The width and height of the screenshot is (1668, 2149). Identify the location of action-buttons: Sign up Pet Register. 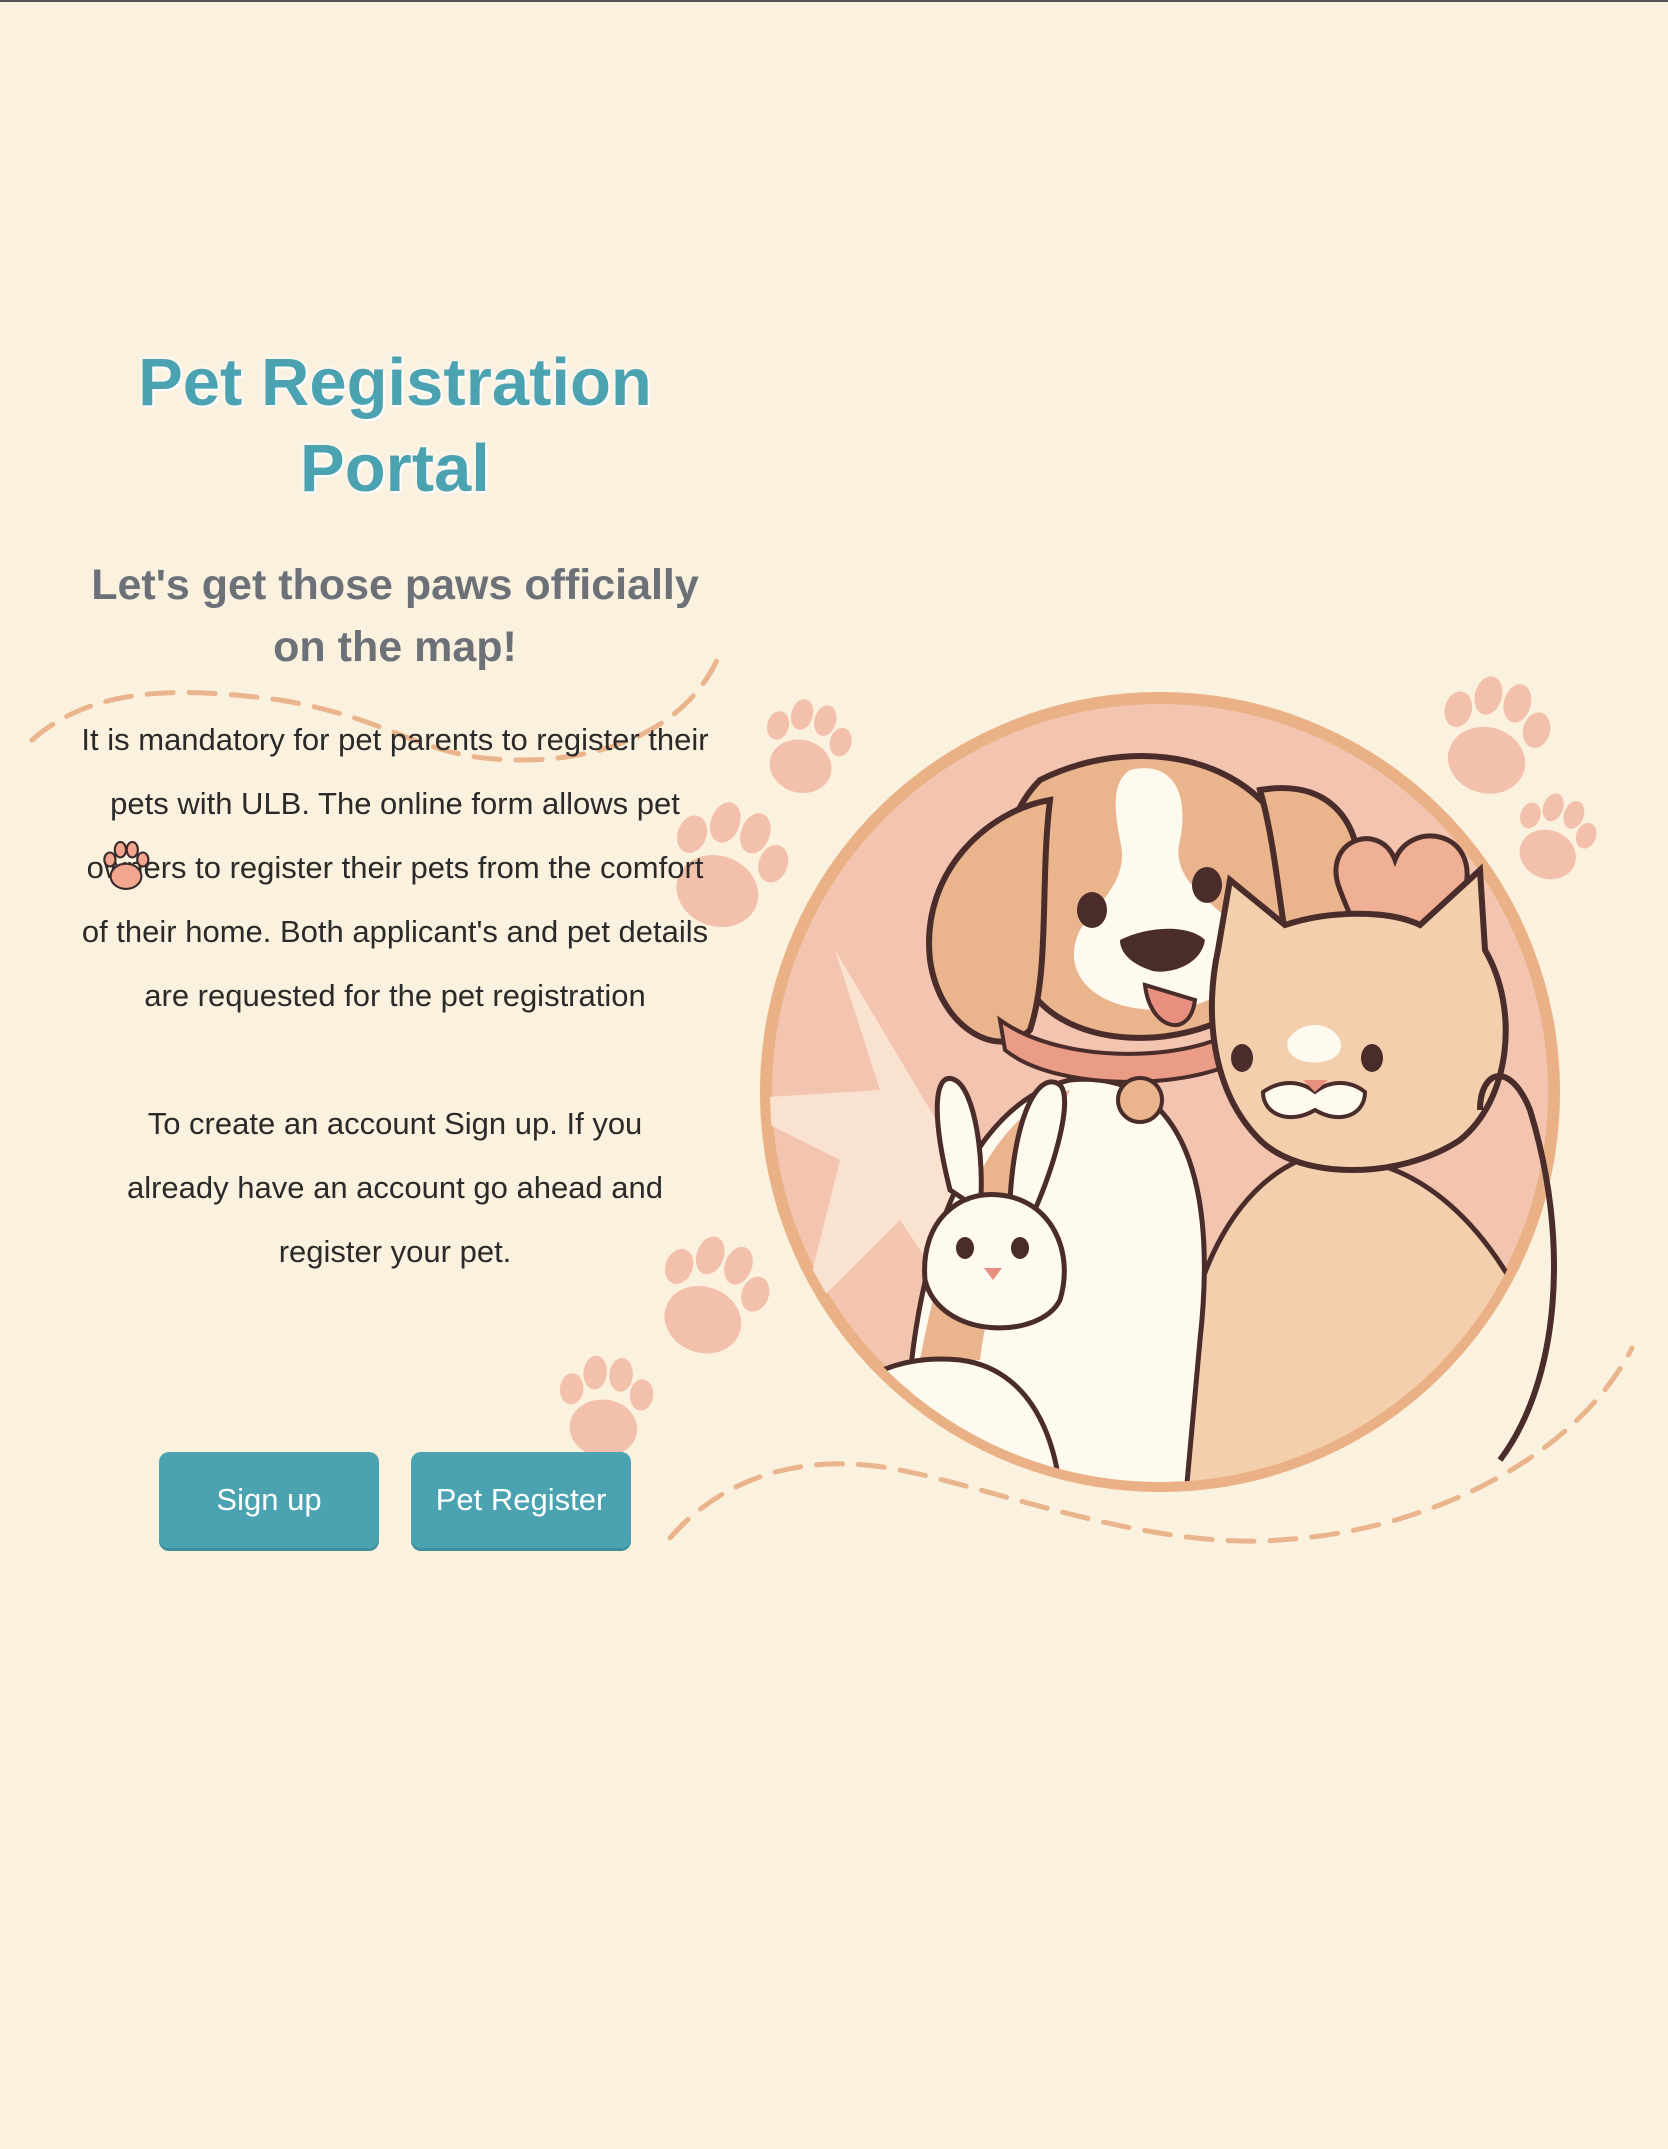
(395, 1500).